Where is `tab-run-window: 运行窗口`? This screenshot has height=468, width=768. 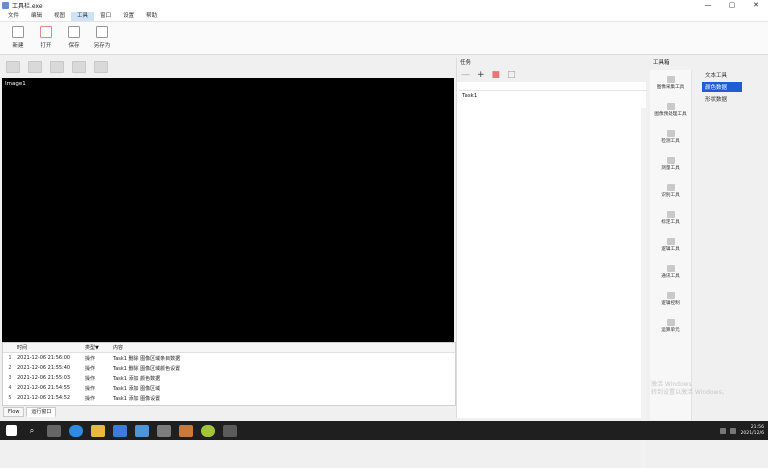 tab-run-window: 运行窗口 is located at coordinates (41, 412).